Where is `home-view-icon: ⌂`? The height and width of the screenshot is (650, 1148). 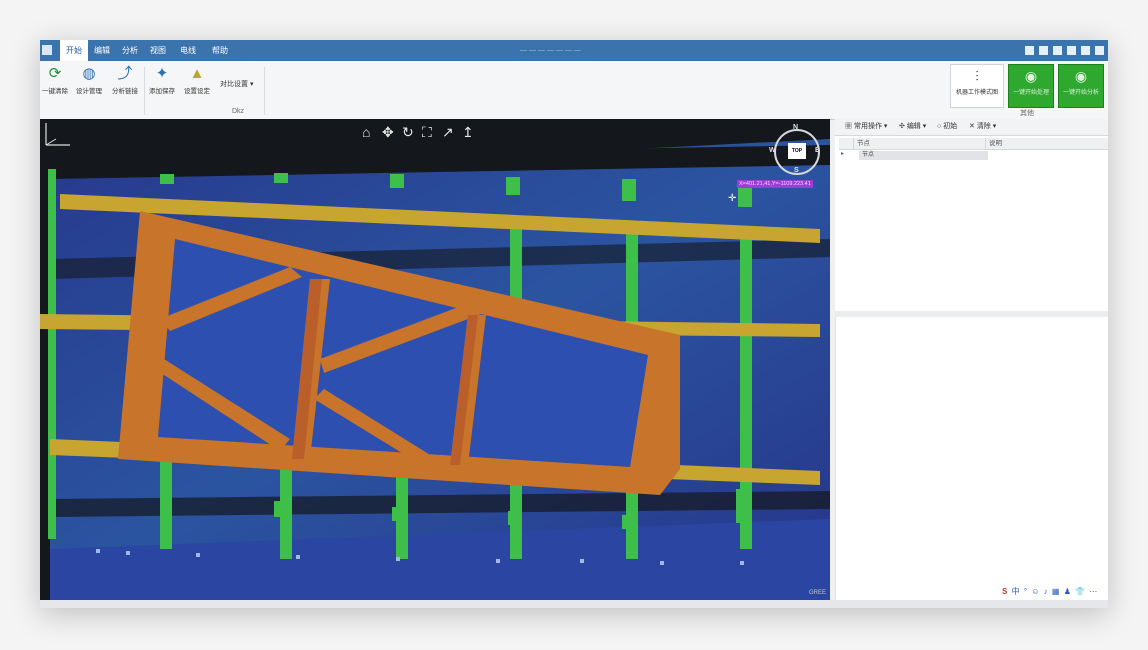
home-view-icon: ⌂ is located at coordinates (366, 132).